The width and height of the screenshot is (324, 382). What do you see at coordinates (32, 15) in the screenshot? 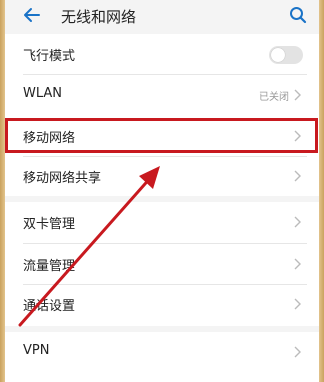
I see `back-arrow-icon` at bounding box center [32, 15].